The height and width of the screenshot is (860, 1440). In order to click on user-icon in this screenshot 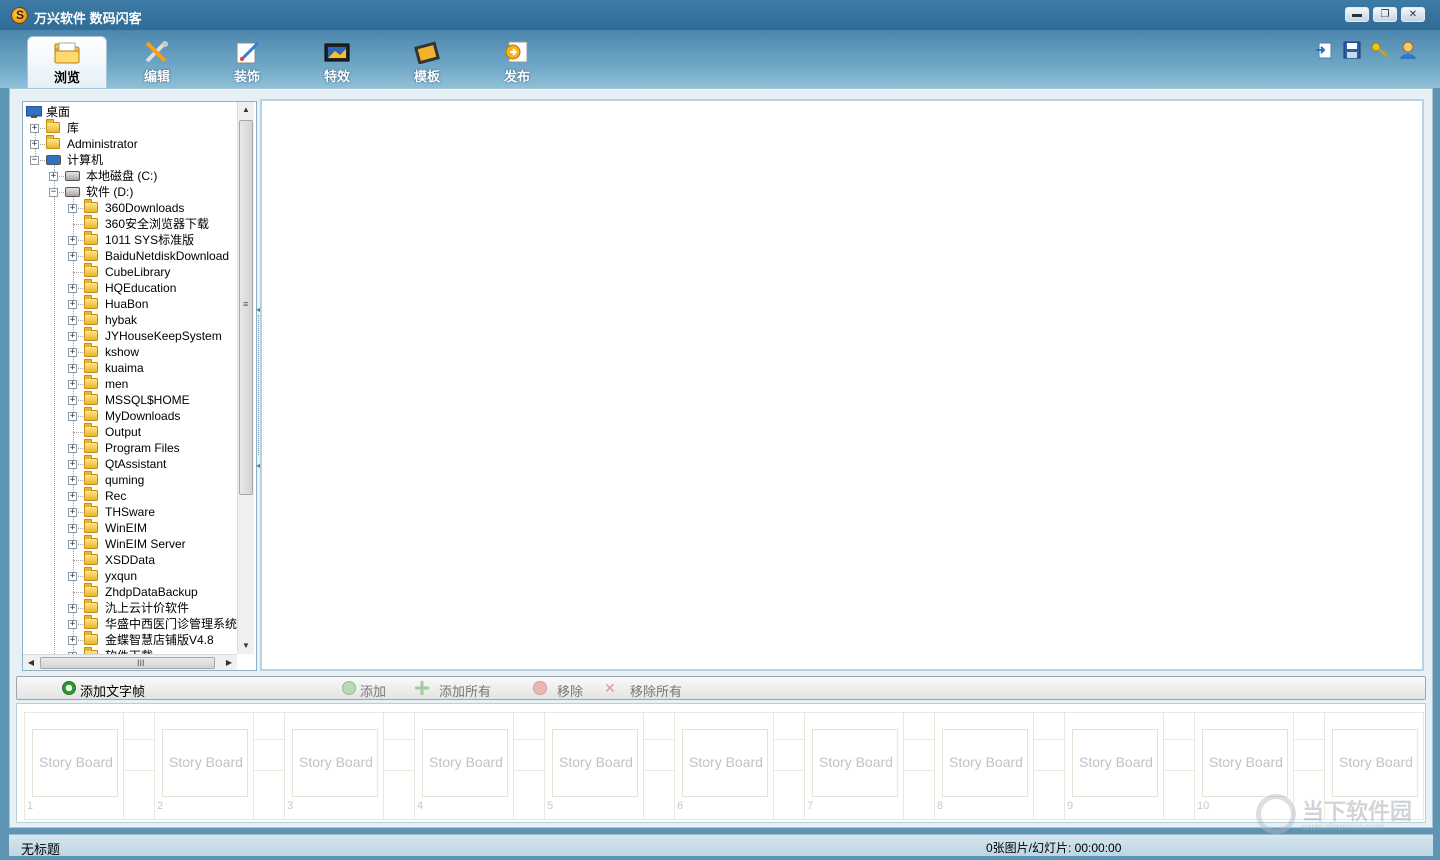, I will do `click(1408, 50)`.